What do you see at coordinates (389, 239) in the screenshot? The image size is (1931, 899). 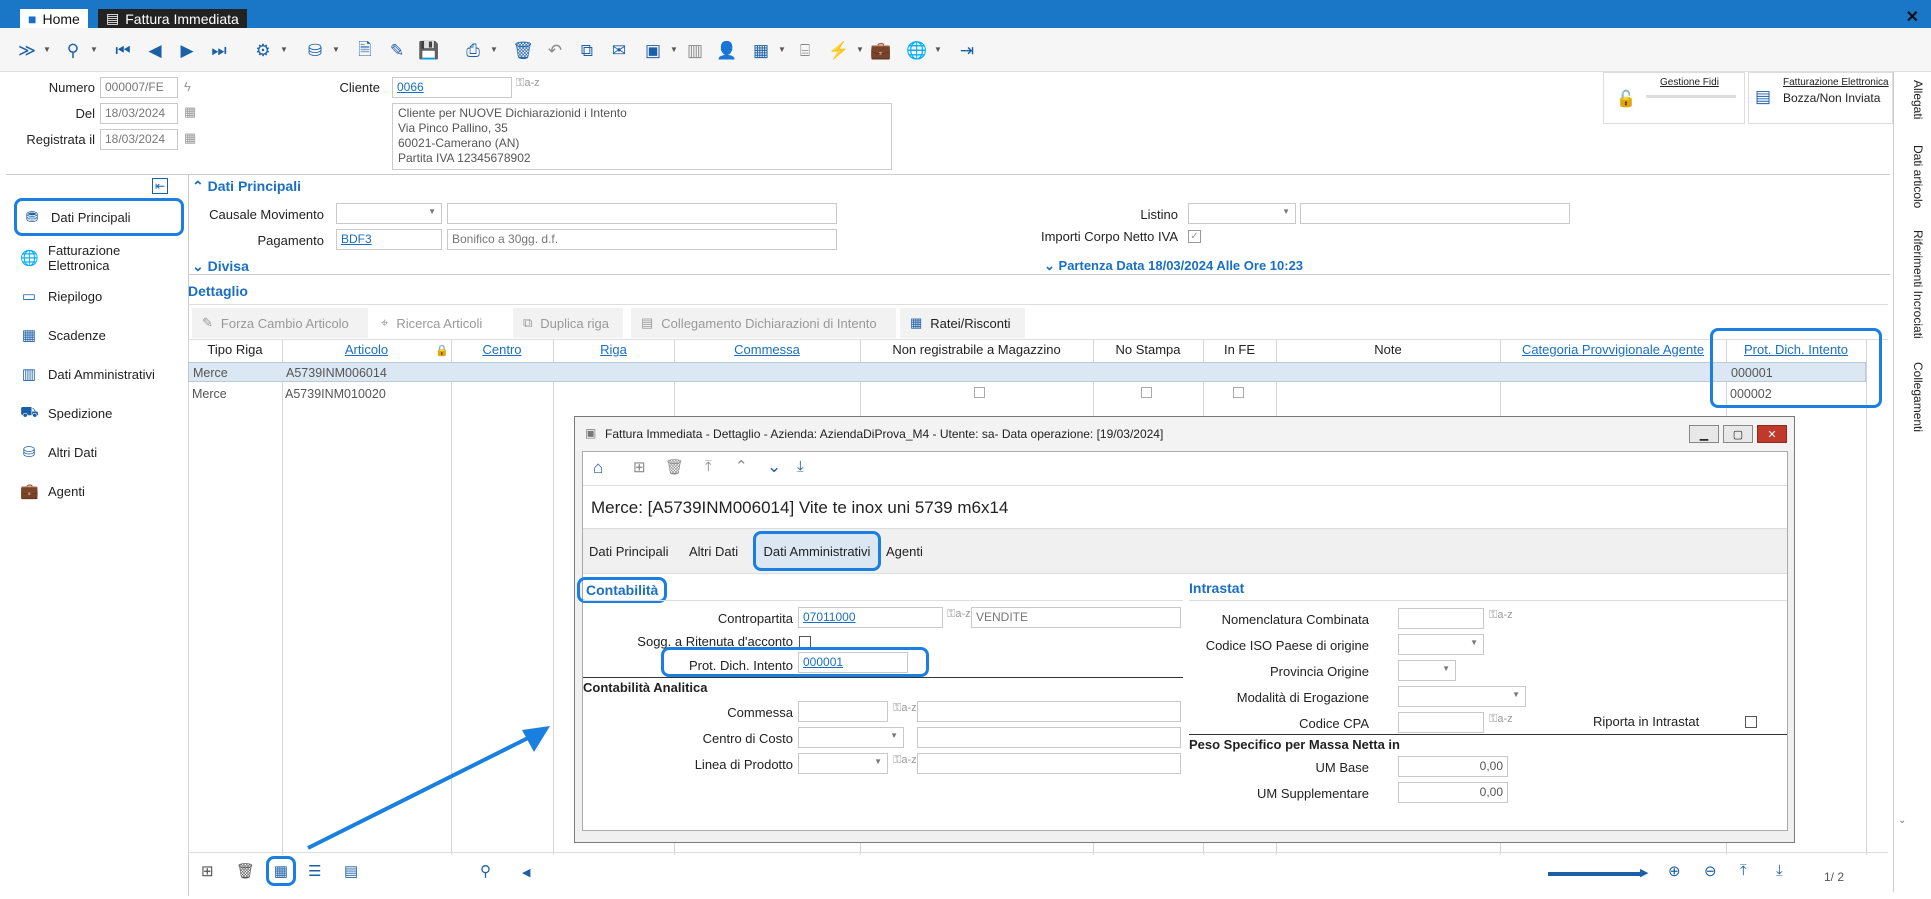 I see `pagamento-code-field: BDF3` at bounding box center [389, 239].